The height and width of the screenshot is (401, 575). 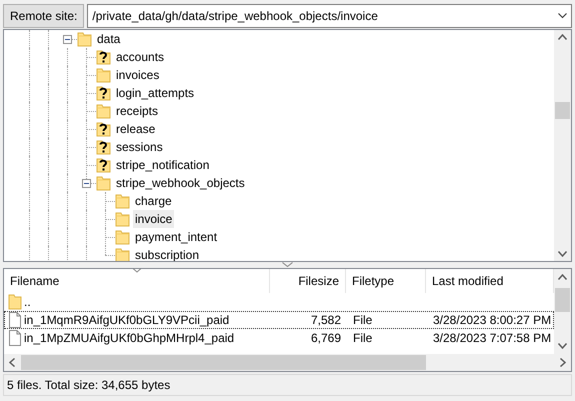 What do you see at coordinates (153, 219) in the screenshot?
I see `tree-item: invoice` at bounding box center [153, 219].